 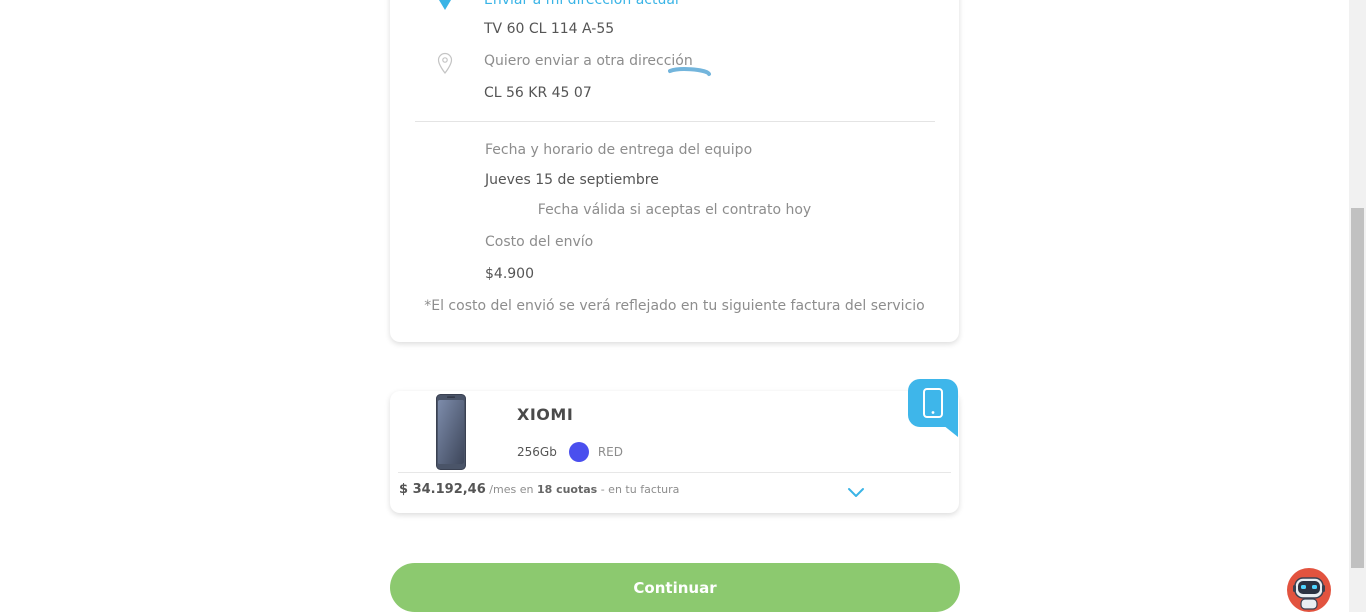 What do you see at coordinates (538, 93) in the screenshot?
I see `other-address-value: CL 56 KR 45 07` at bounding box center [538, 93].